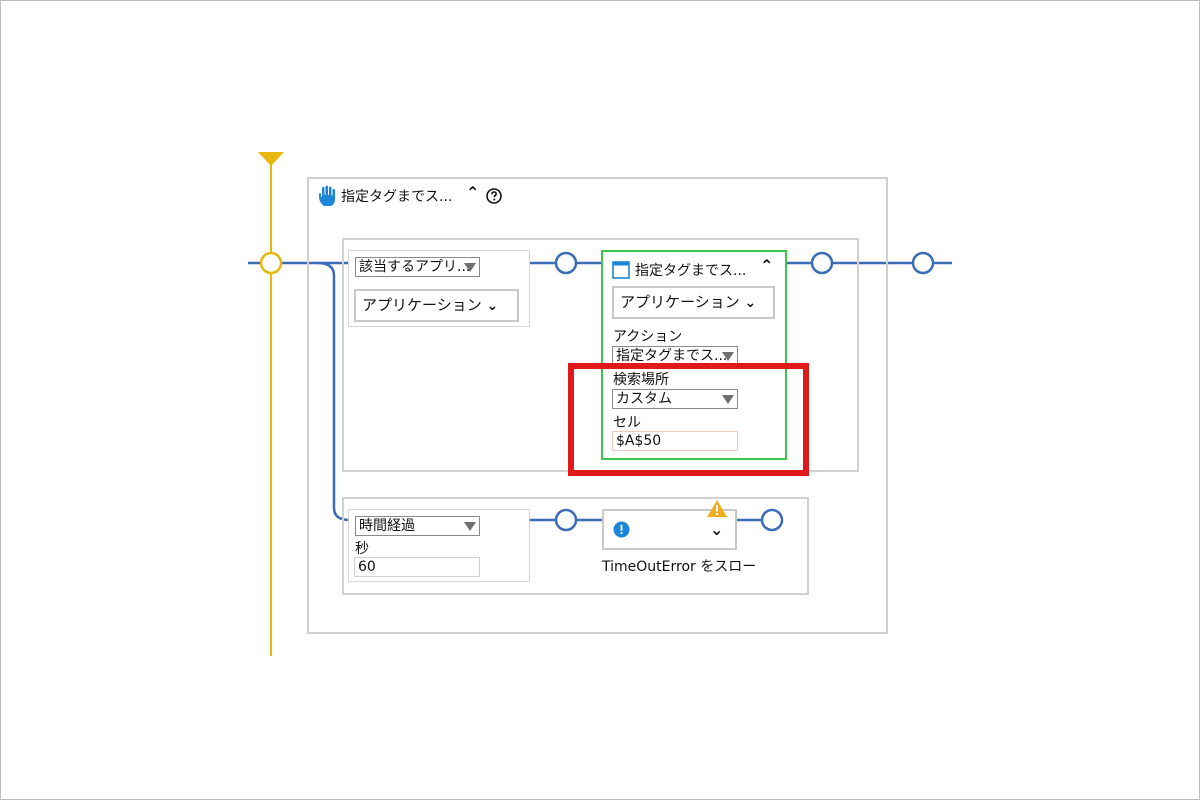 Image resolution: width=1200 pixels, height=800 pixels. What do you see at coordinates (648, 337) in the screenshot?
I see `action-label: アクション` at bounding box center [648, 337].